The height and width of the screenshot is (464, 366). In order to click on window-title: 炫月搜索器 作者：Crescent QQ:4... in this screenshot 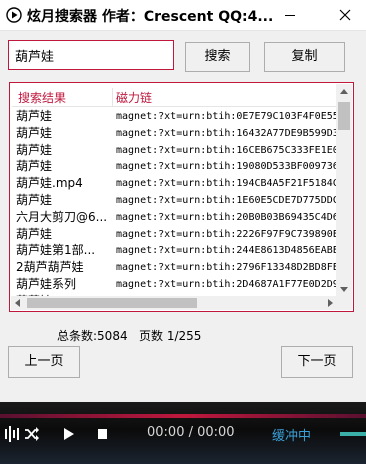, I will do `click(149, 17)`.